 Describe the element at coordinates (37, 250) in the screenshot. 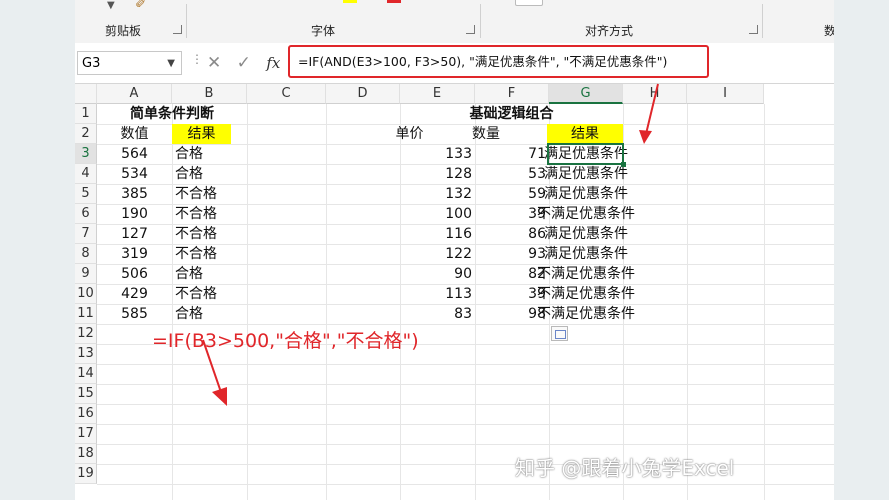

I see `left-background-strip` at that location.